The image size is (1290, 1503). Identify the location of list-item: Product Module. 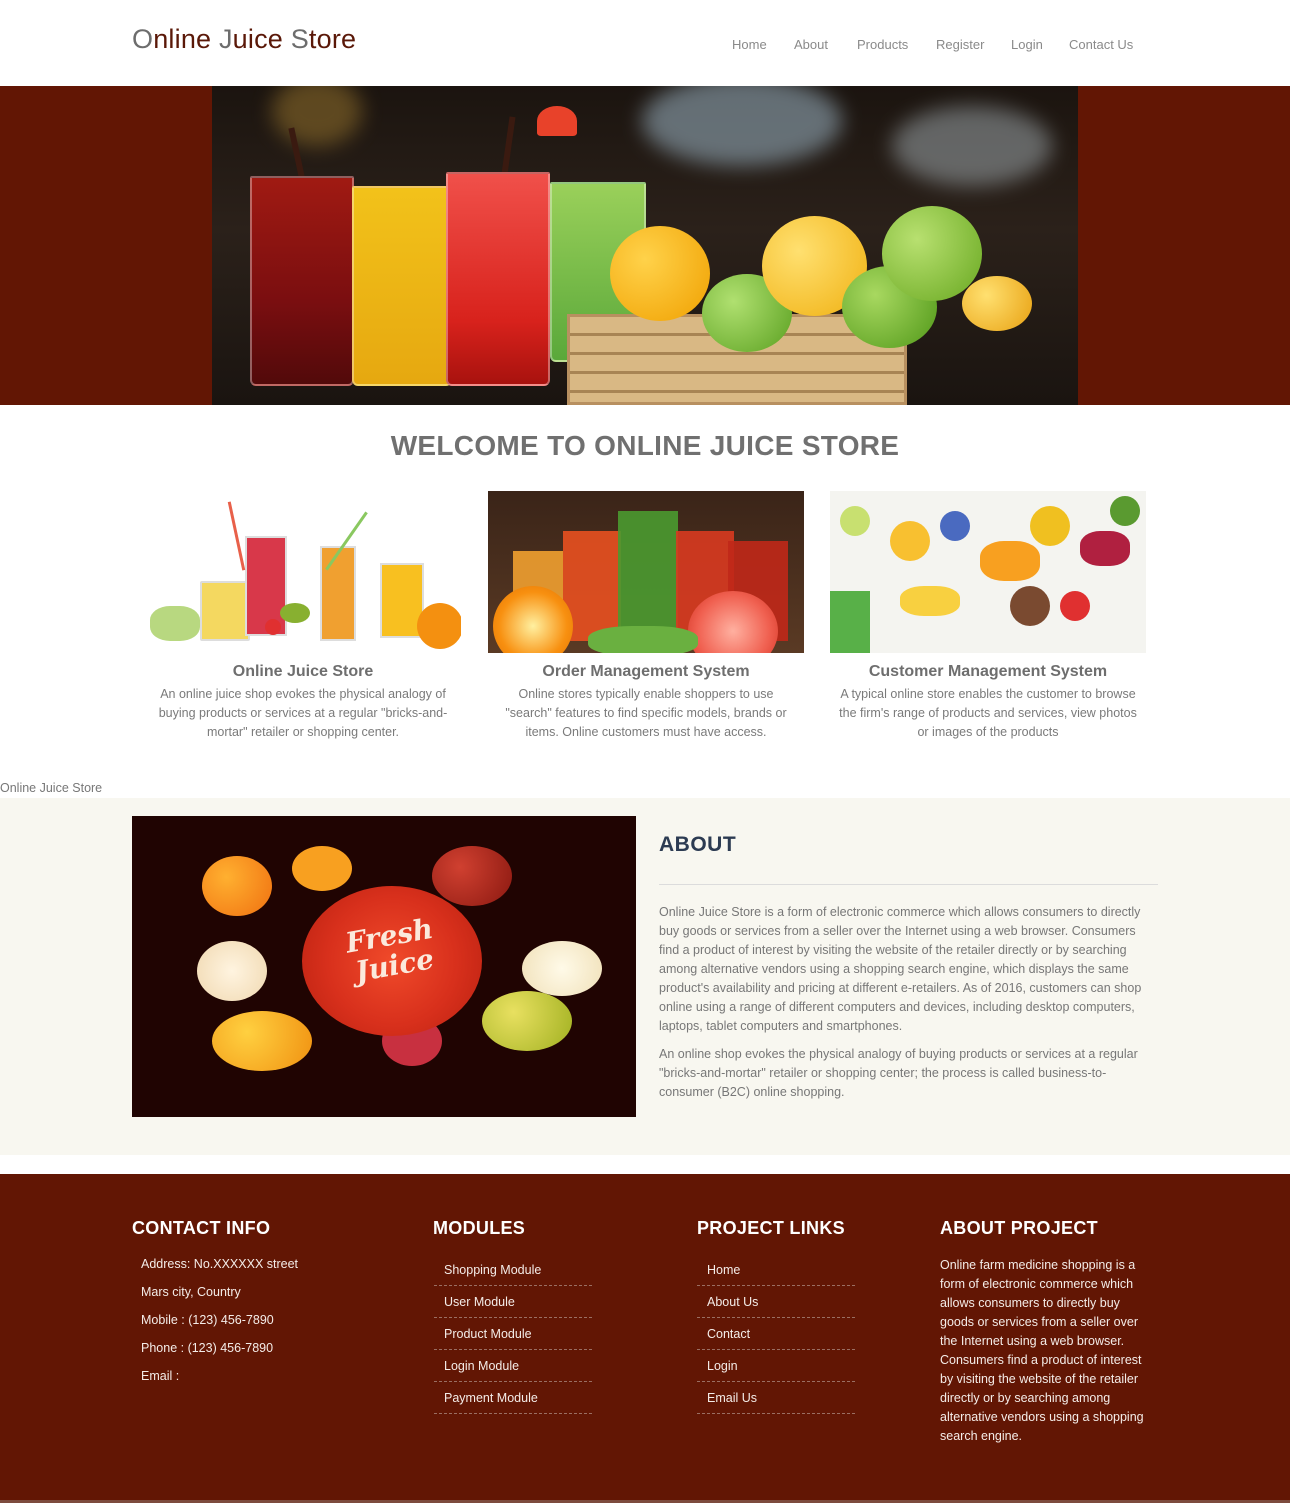
(513, 1334).